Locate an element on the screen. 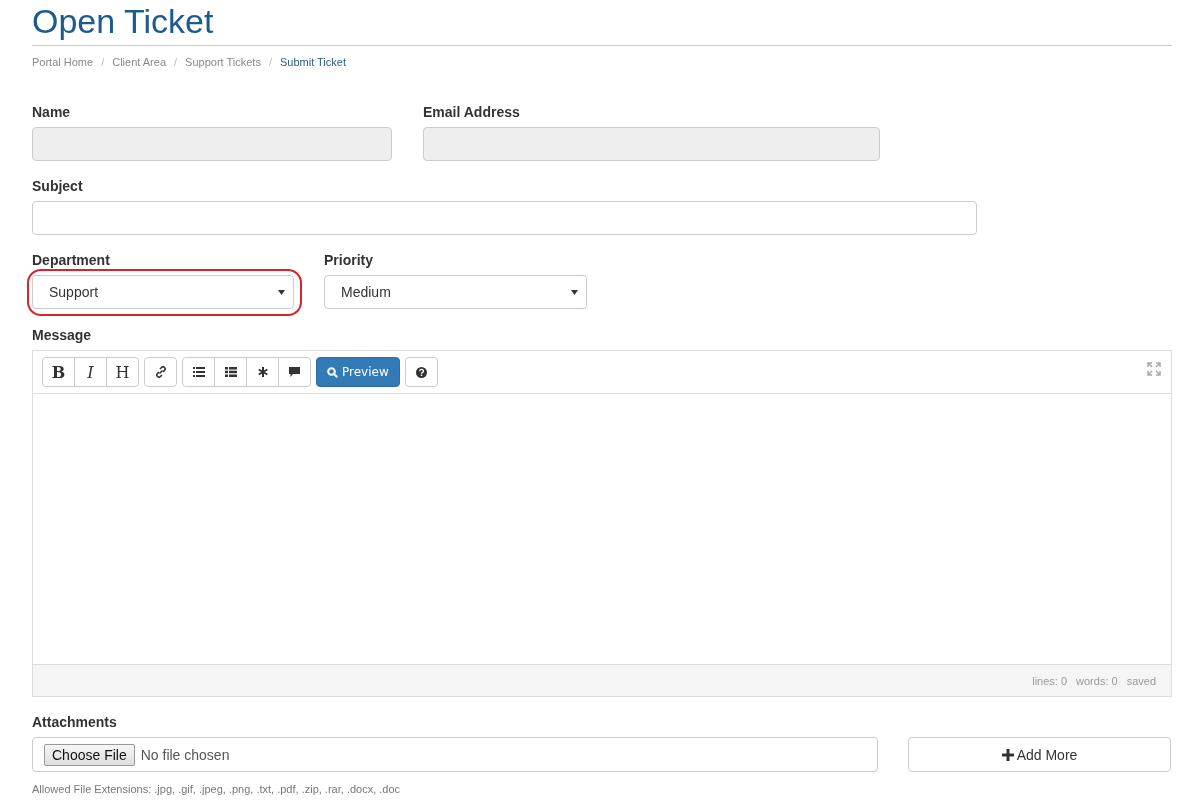 The image size is (1200, 800). heading-button: H is located at coordinates (122, 372).